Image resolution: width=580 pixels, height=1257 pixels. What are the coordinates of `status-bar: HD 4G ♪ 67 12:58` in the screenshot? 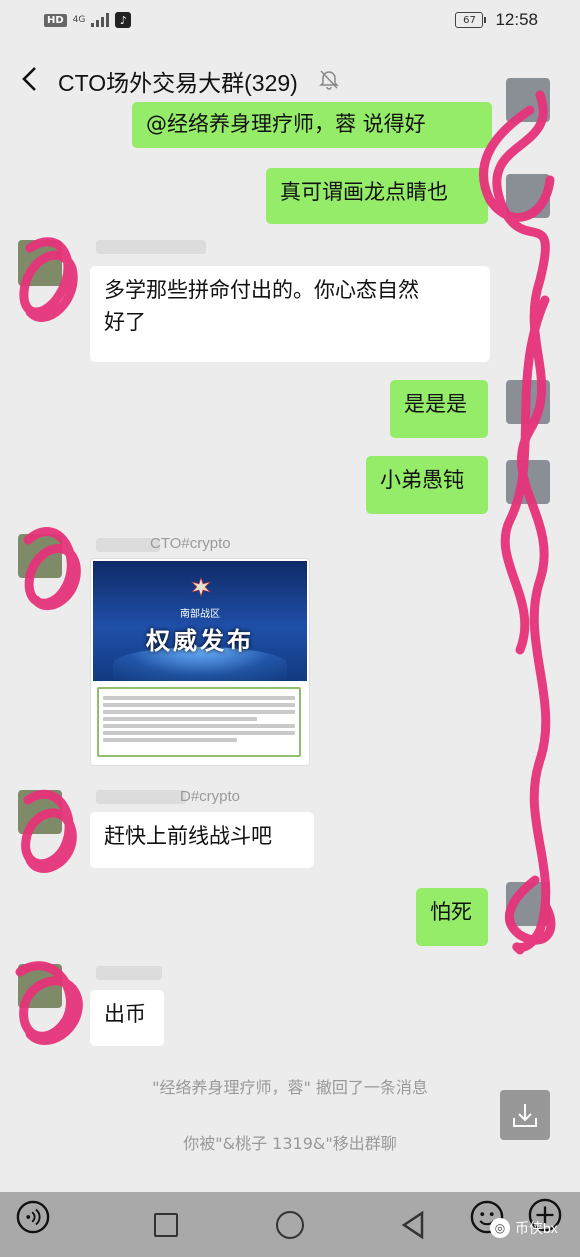 It's located at (290, 22).